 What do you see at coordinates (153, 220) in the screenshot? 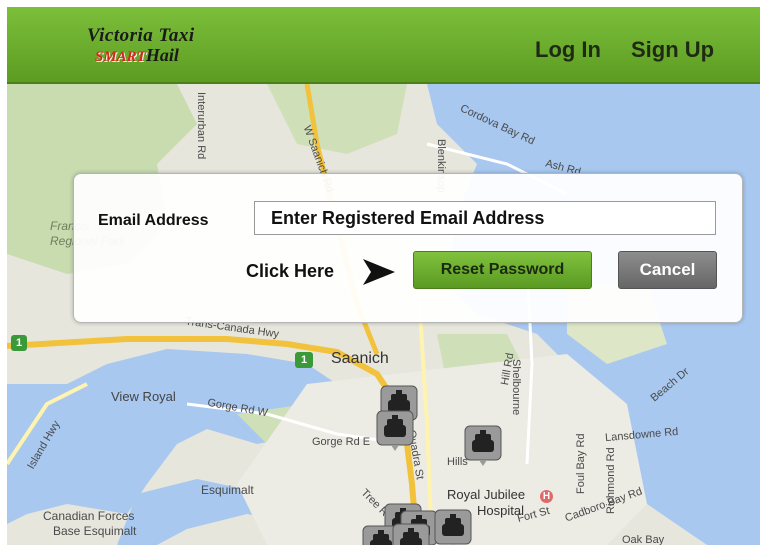
I see `email-address-label: Email Address` at bounding box center [153, 220].